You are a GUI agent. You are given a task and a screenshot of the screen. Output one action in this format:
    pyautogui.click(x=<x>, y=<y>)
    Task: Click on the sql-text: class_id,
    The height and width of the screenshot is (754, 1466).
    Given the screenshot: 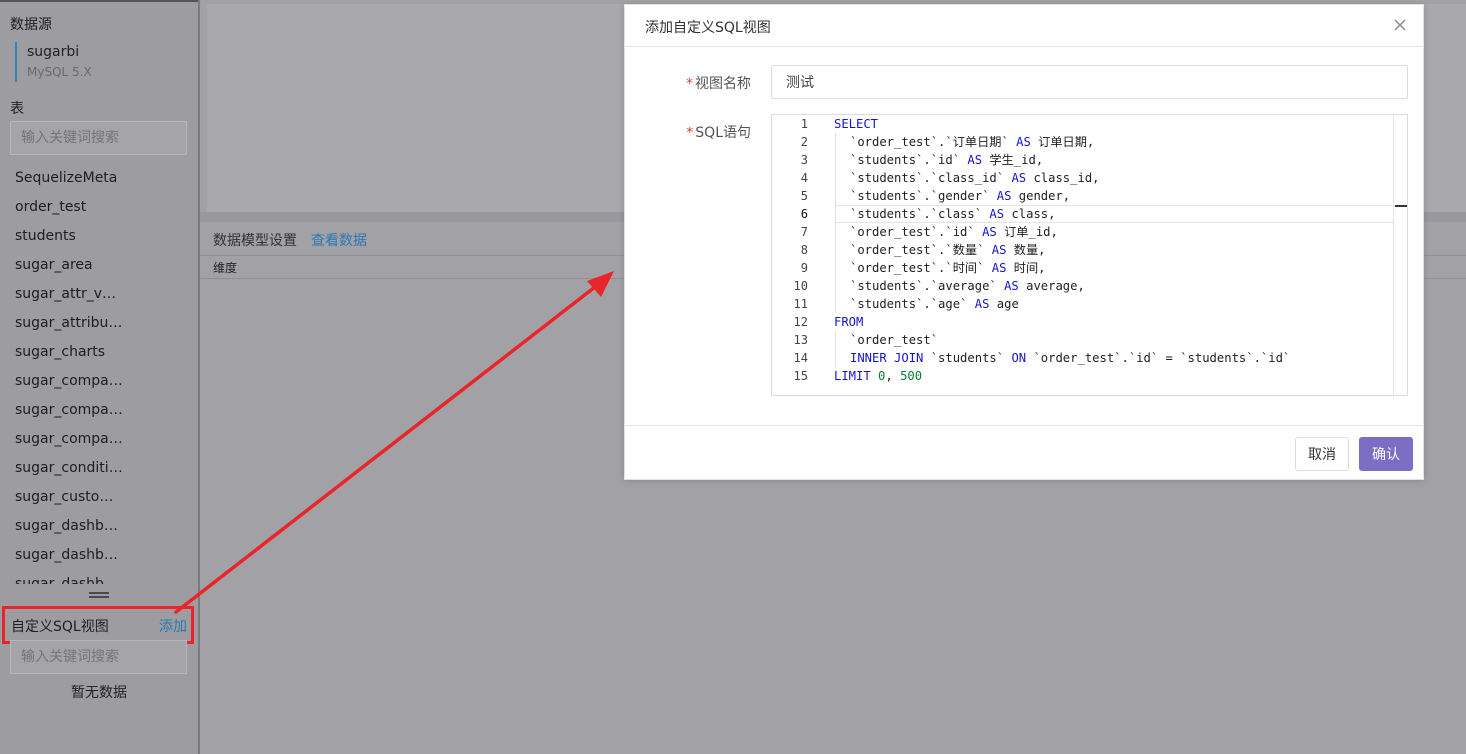 What is the action you would take?
    pyautogui.click(x=1063, y=178)
    